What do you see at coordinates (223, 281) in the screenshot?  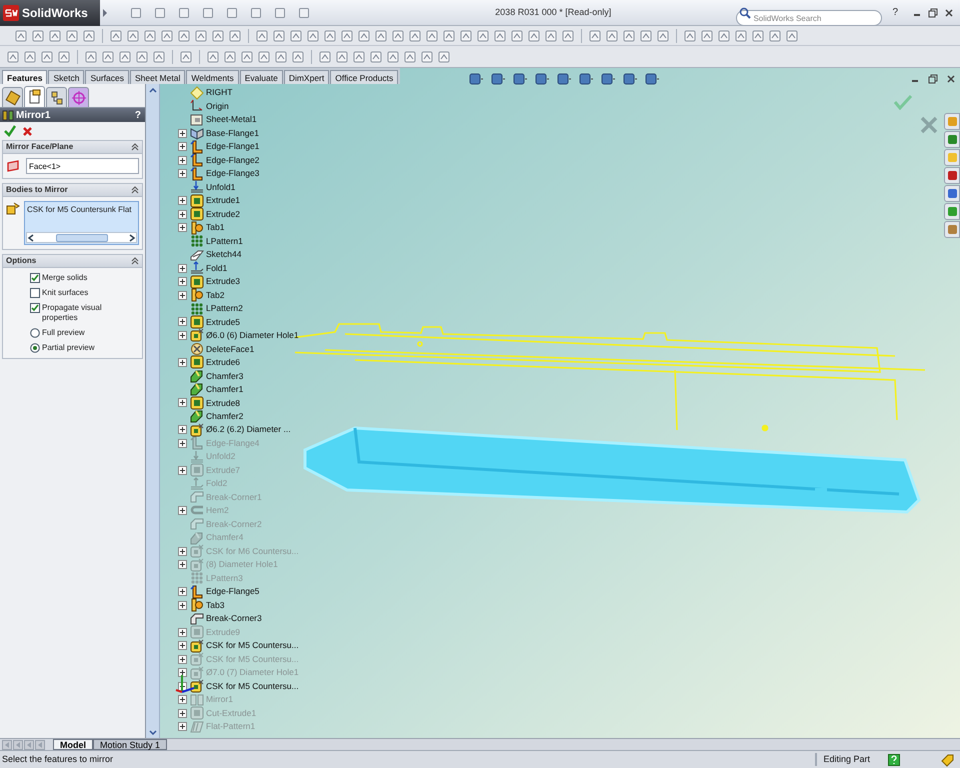 I see `tree-item: Extrude3` at bounding box center [223, 281].